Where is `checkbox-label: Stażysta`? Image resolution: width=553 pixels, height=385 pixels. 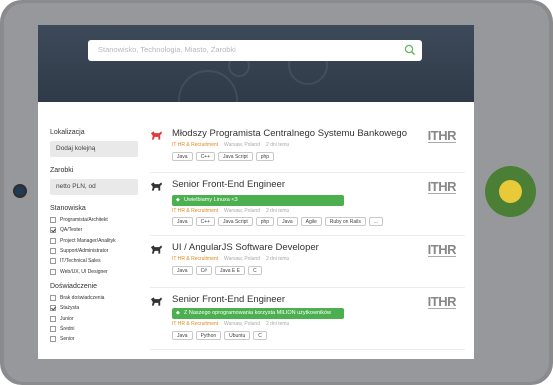
checkbox-label: Stażysta is located at coordinates (70, 308).